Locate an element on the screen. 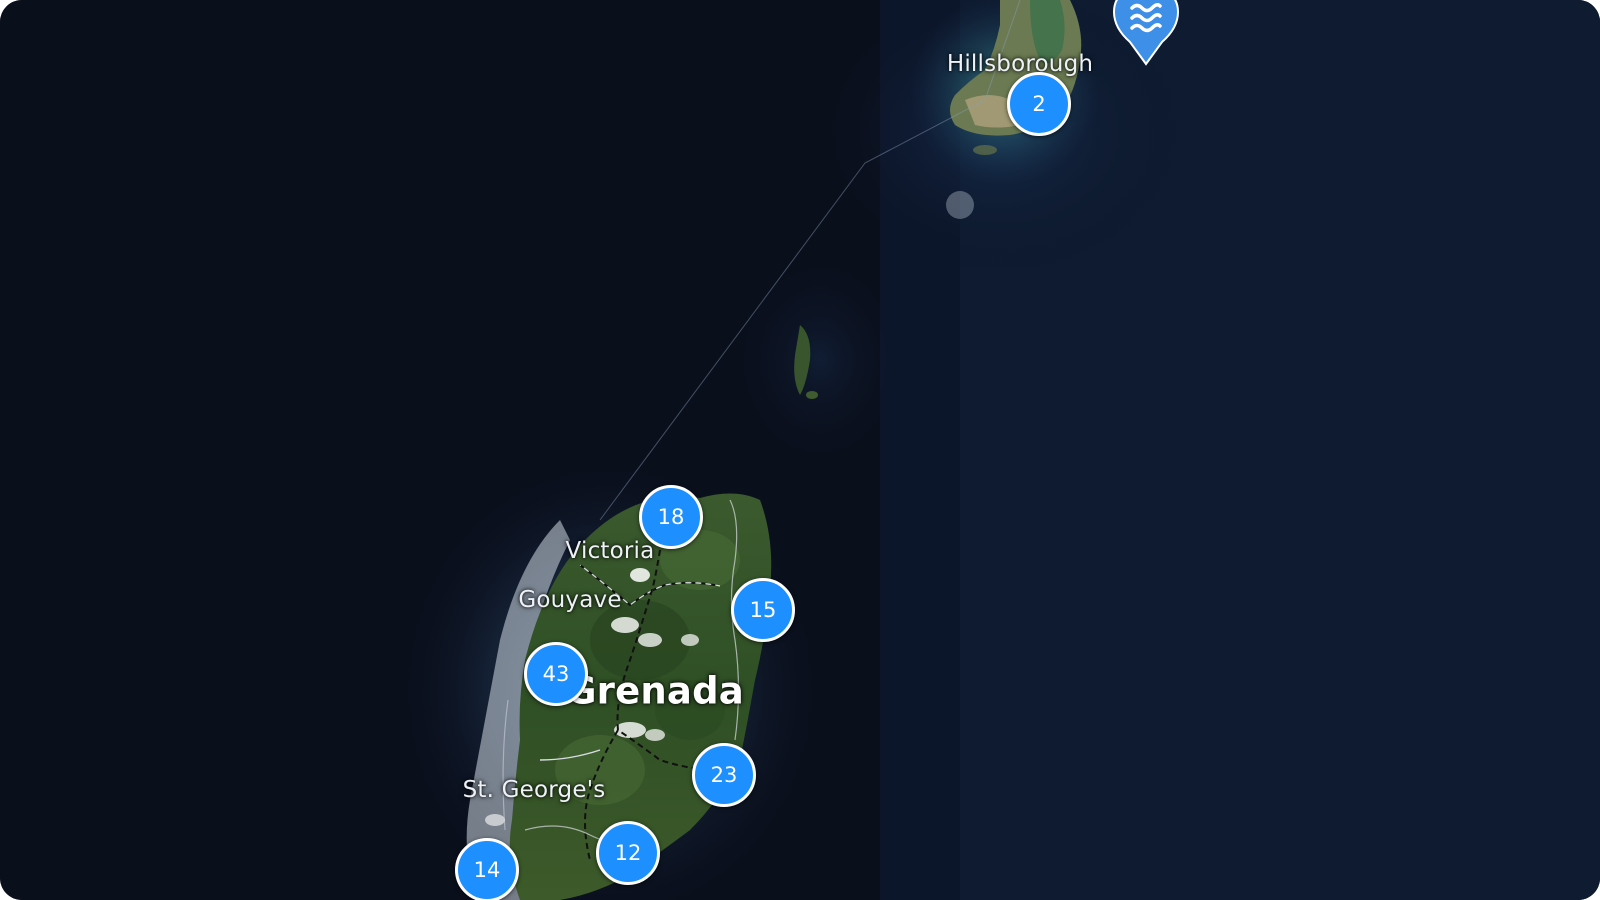  cluster-marker-south: 12 is located at coordinates (628, 853).